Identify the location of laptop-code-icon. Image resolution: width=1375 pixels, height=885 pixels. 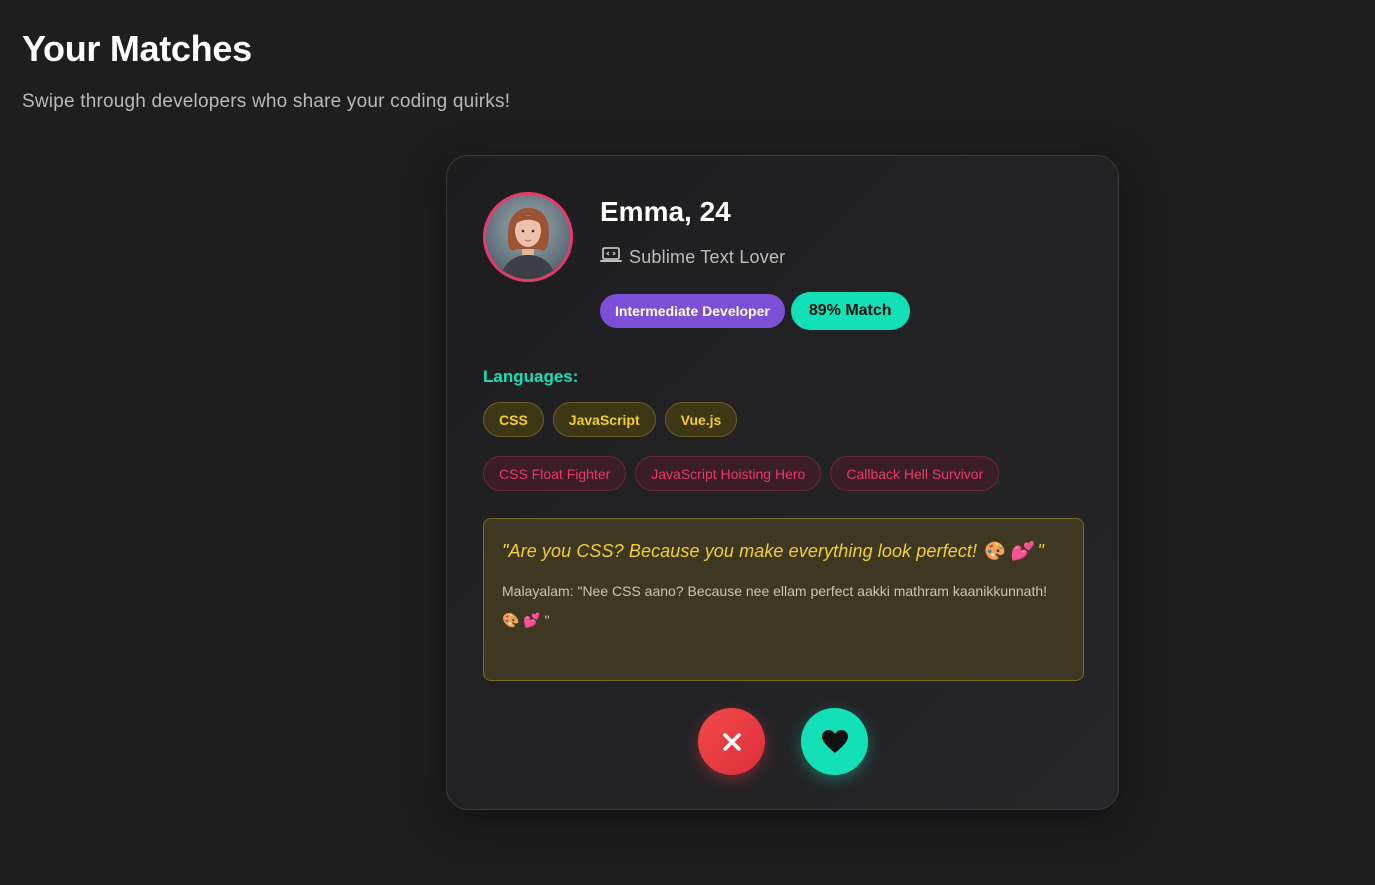
(611, 257).